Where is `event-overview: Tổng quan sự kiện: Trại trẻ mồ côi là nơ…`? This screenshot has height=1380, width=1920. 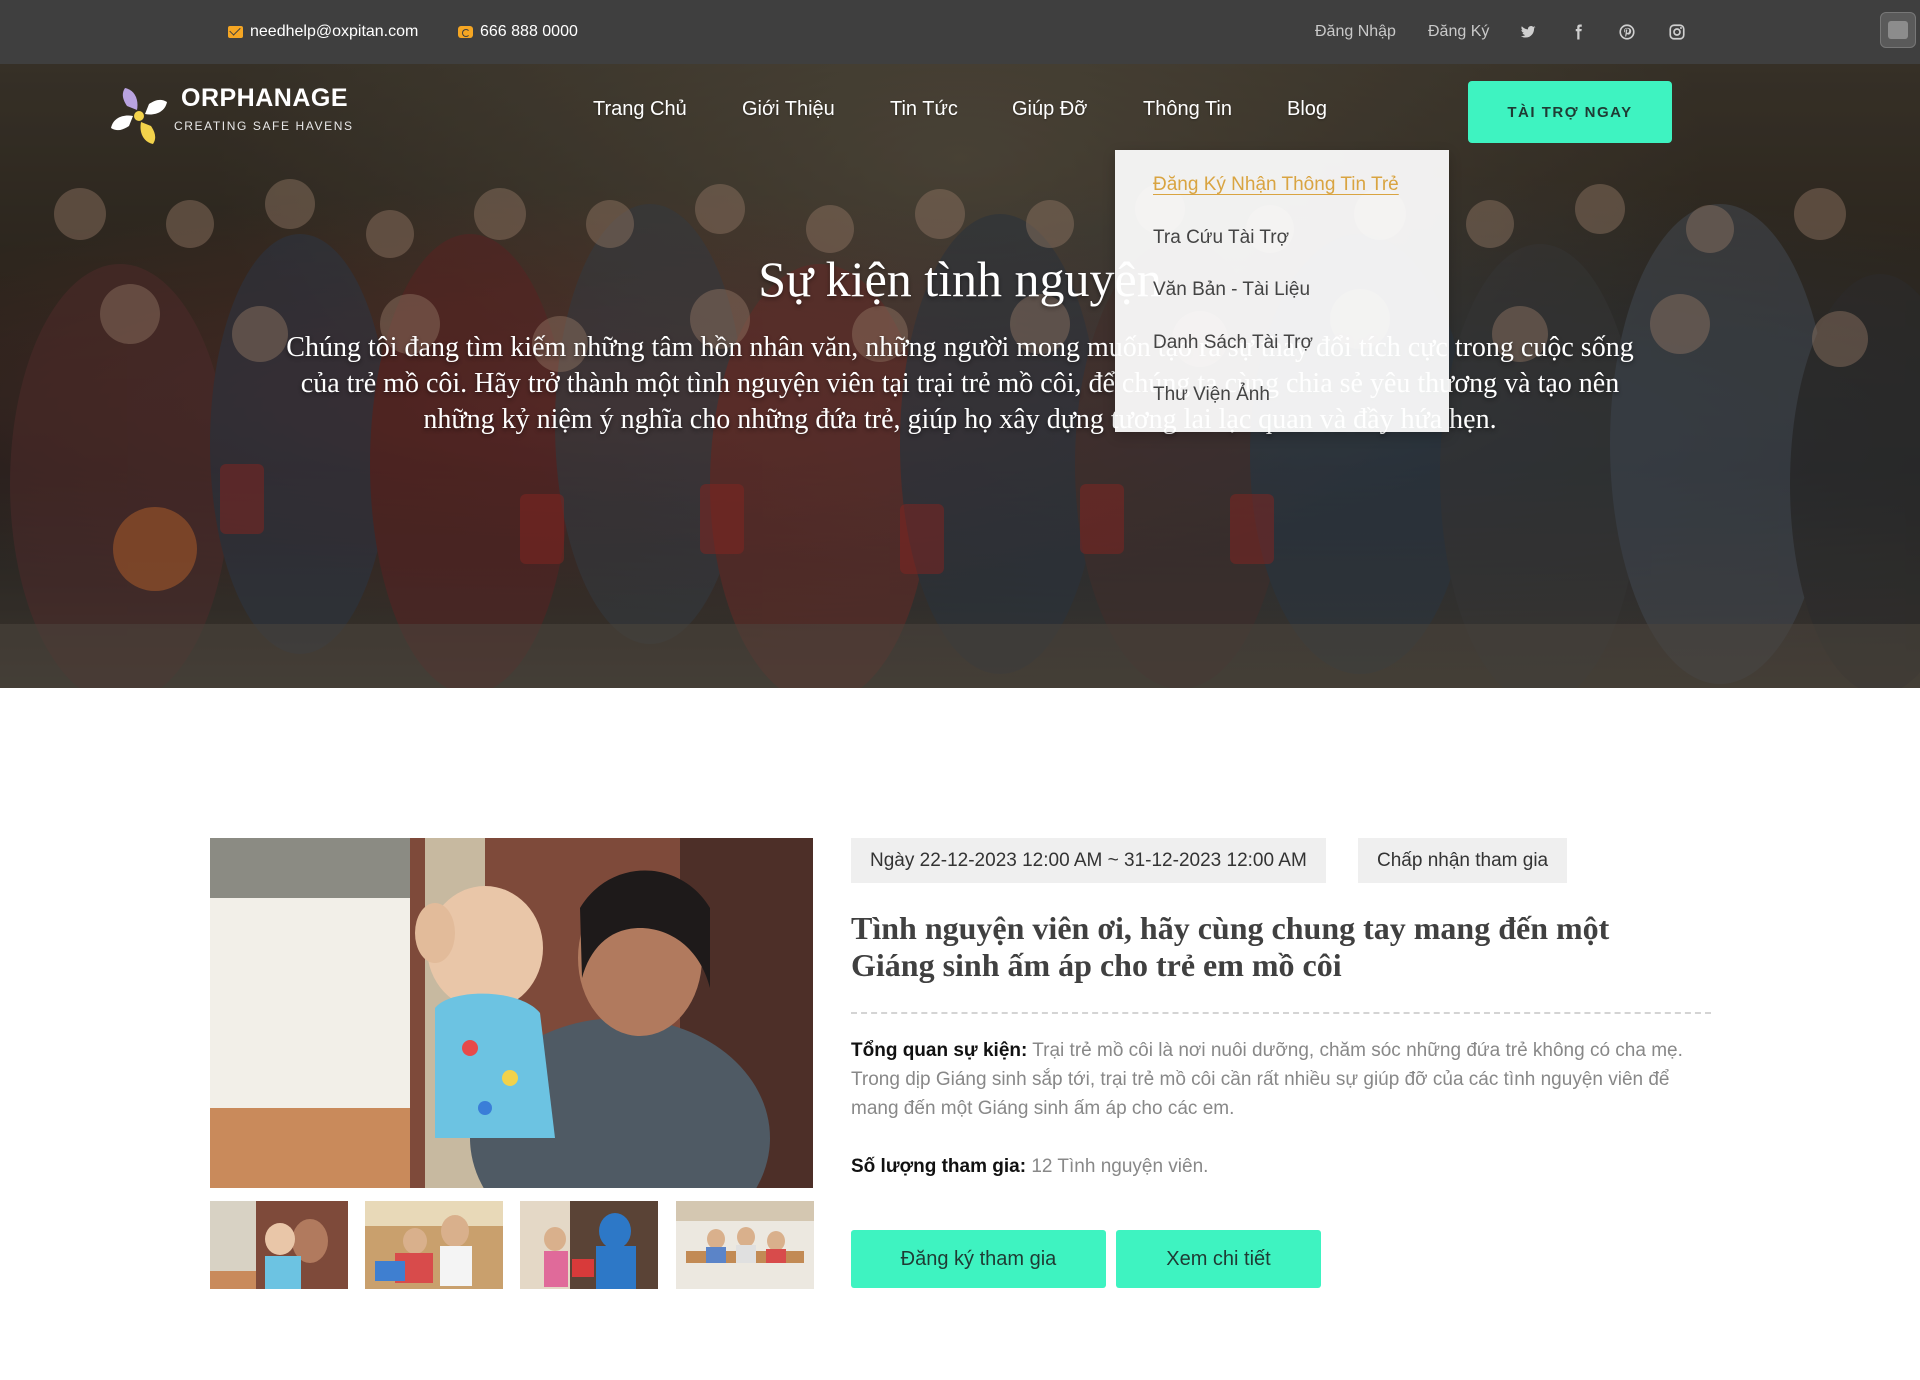 event-overview: Tổng quan sự kiện: Trại trẻ mồ côi là nơ… is located at coordinates (1276, 1079).